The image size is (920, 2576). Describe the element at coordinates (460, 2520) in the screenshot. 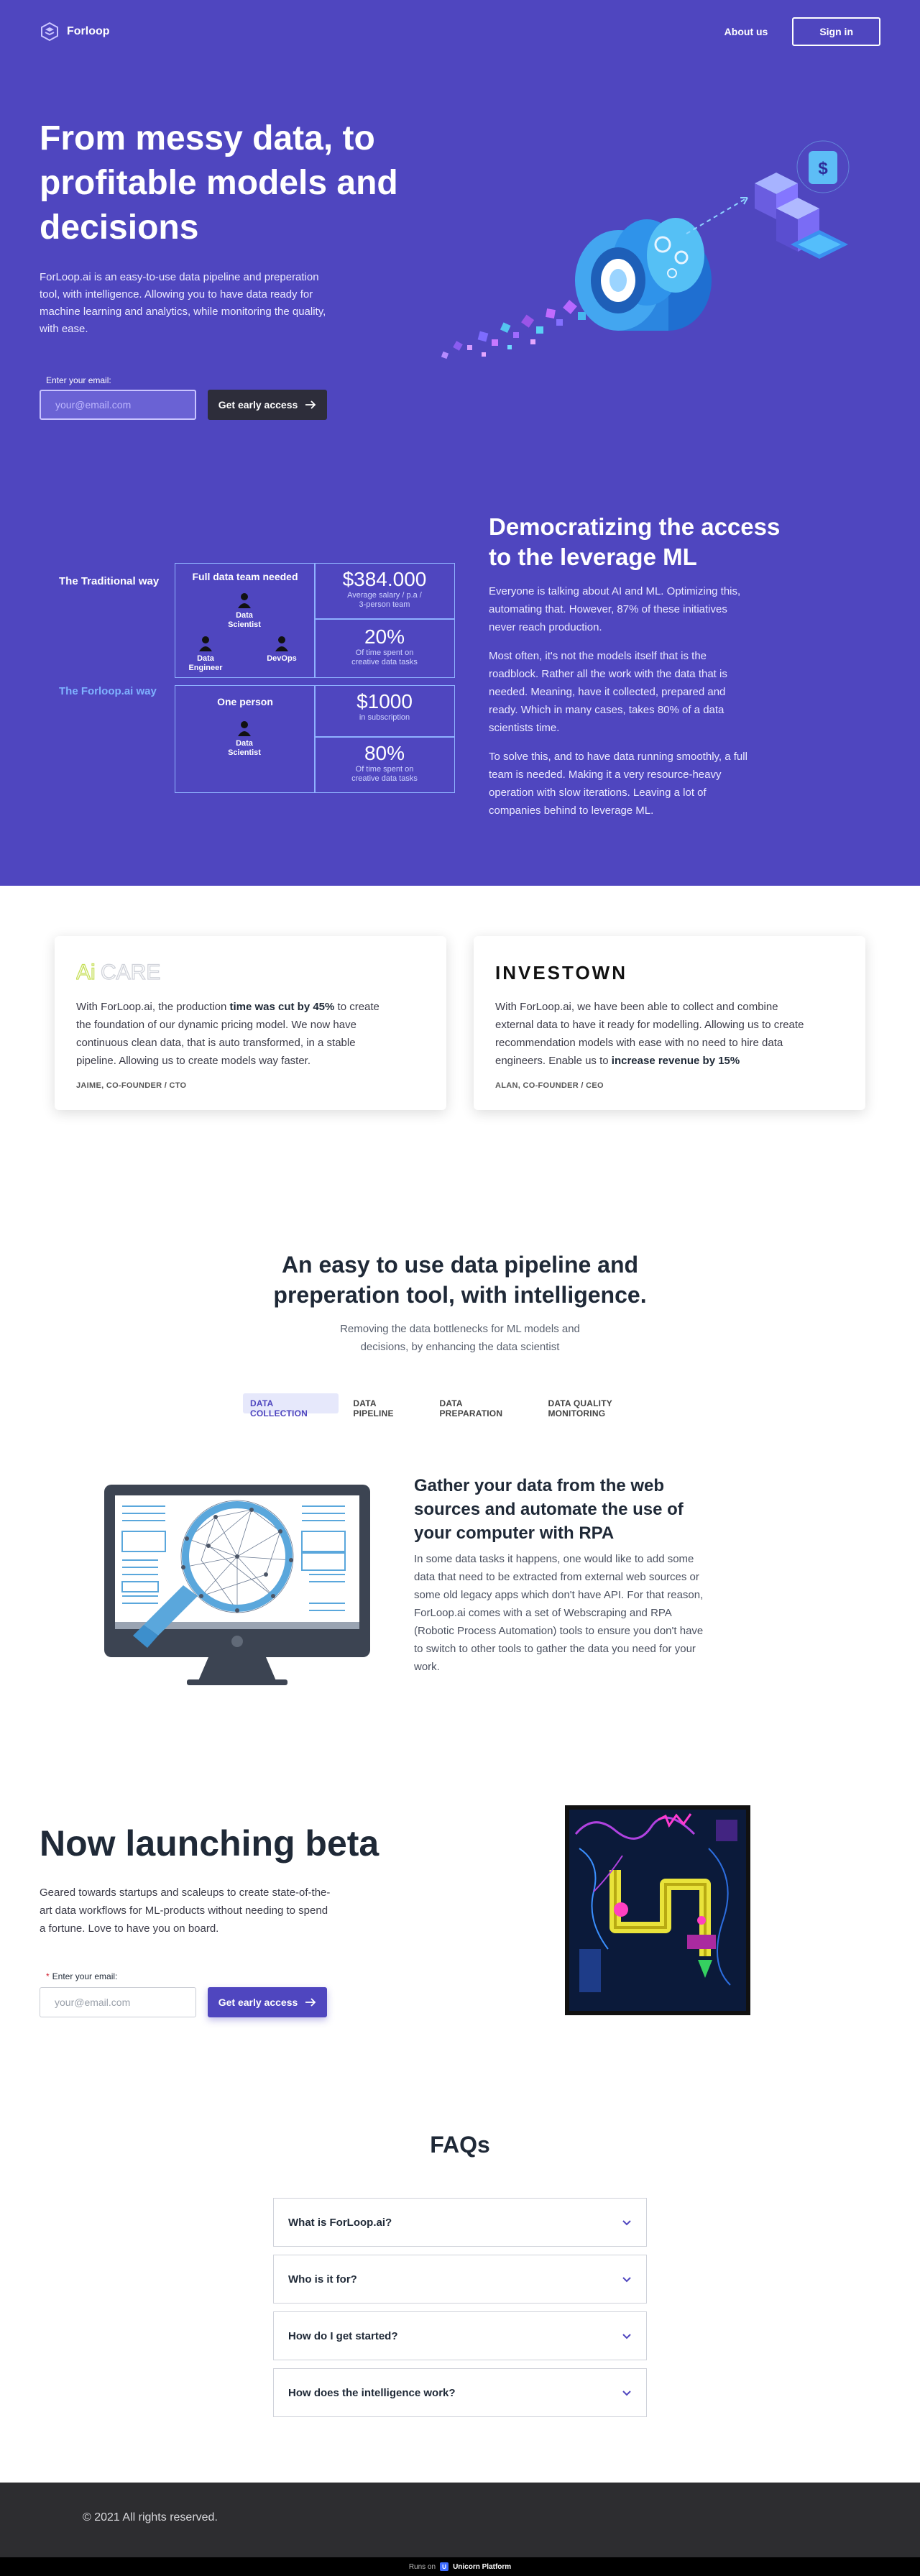

I see `footer: © 2021 All rights reserved.` at that location.